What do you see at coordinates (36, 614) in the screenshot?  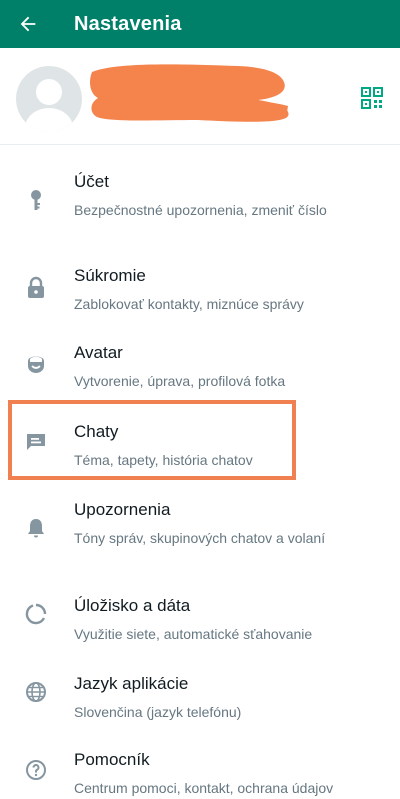 I see `storage-circle-icon` at bounding box center [36, 614].